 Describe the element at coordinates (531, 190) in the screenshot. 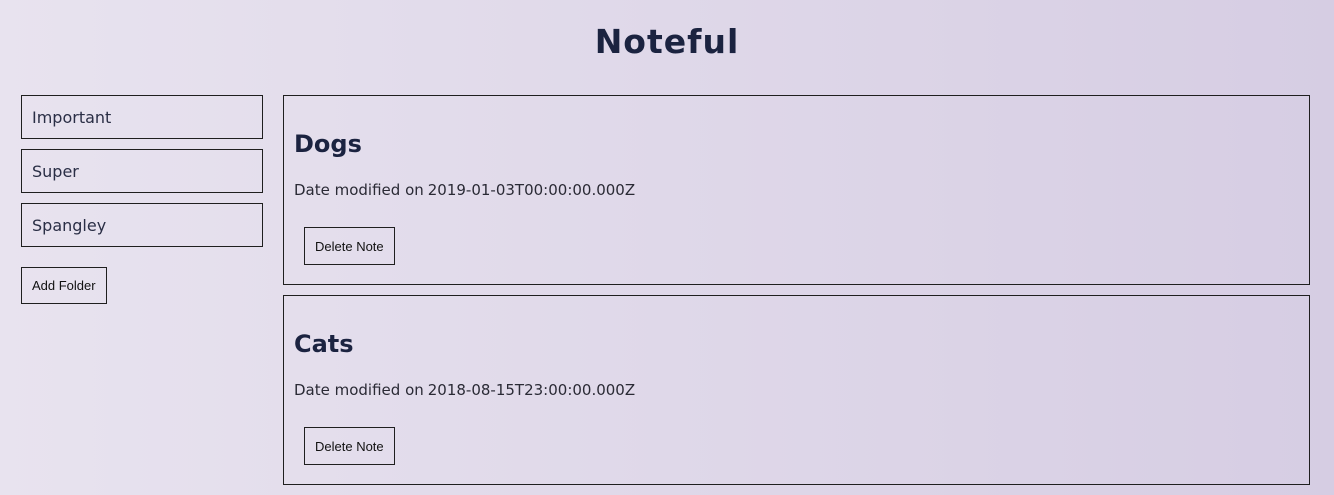

I see `note-date-value: 2019-01-03T00:00:00.000Z` at that location.